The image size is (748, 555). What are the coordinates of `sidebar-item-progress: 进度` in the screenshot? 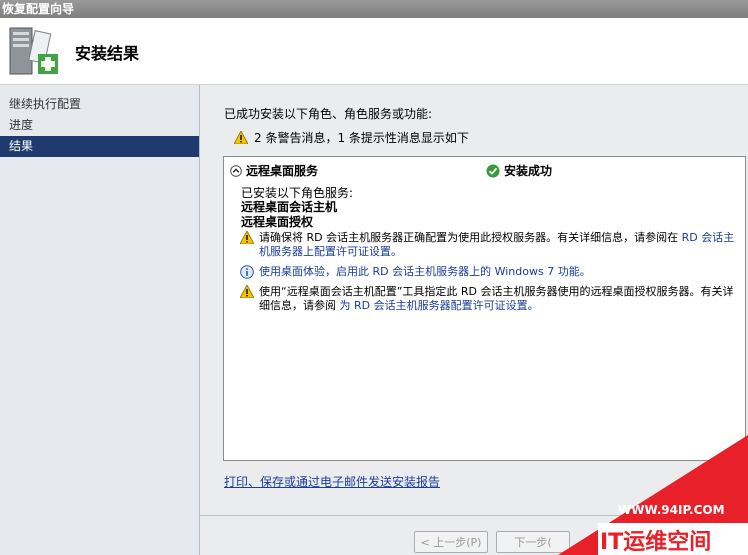 It's located at (99, 125).